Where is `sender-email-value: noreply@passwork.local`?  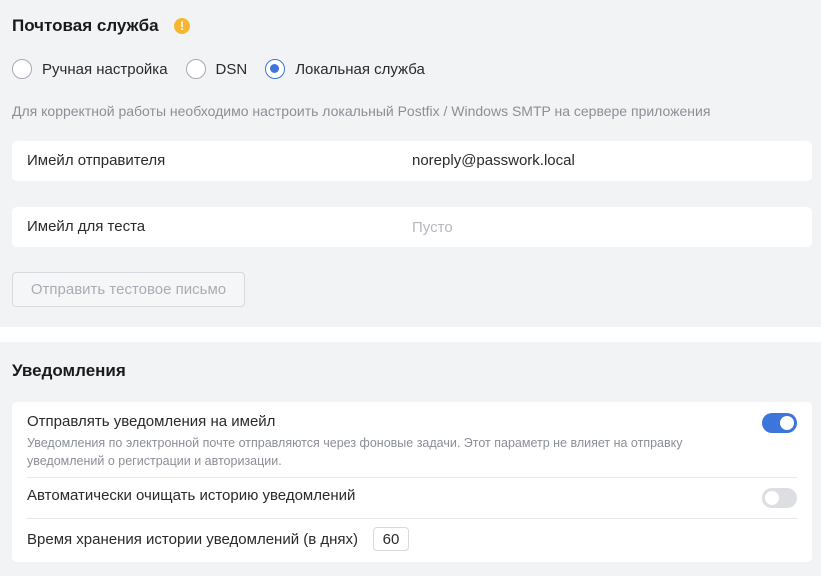 sender-email-value: noreply@passwork.local is located at coordinates (493, 160).